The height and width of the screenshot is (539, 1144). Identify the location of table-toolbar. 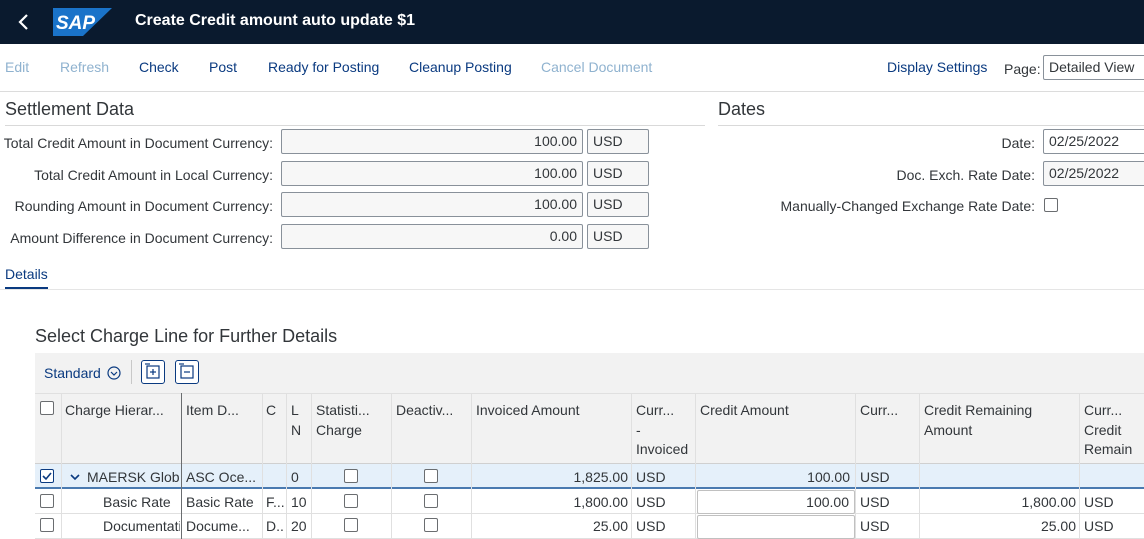
(589, 373).